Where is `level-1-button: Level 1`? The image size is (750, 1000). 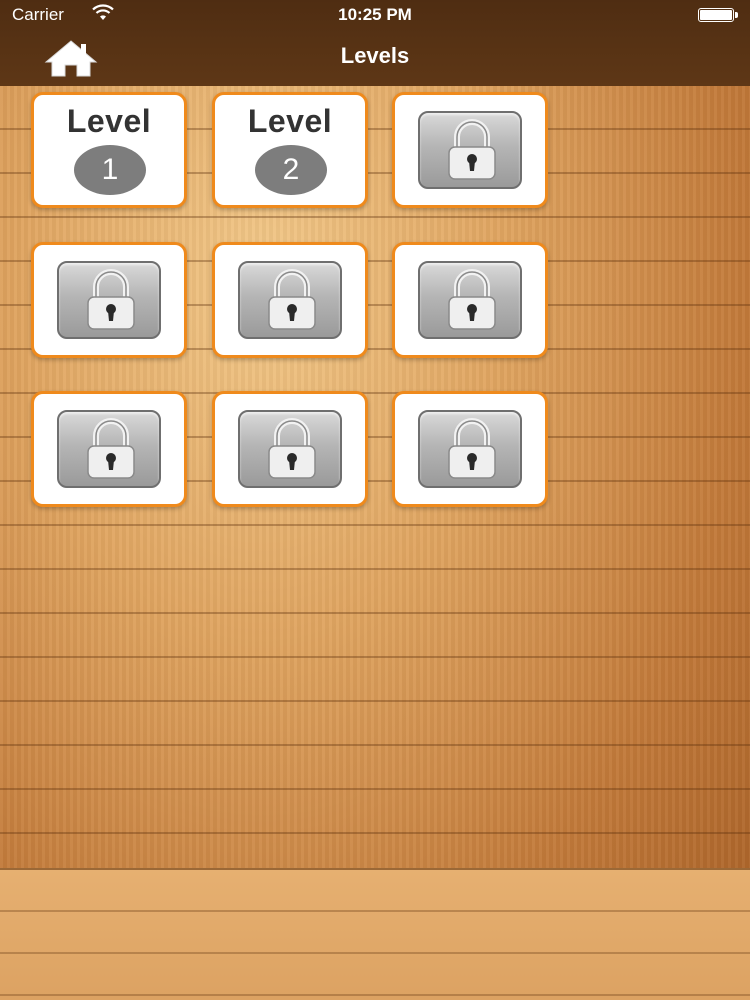
level-1-button: Level 1 is located at coordinates (109, 150).